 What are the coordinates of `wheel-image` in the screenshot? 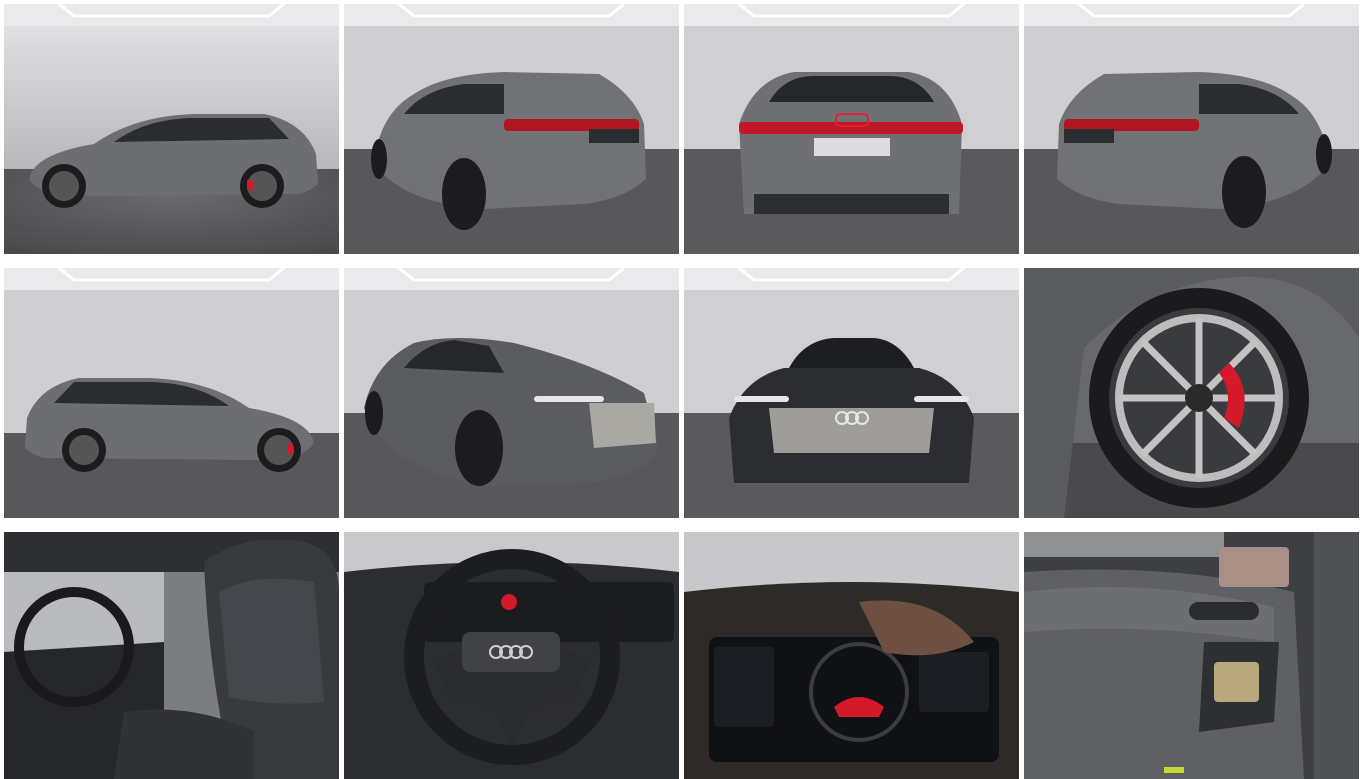 It's located at (1191, 393).